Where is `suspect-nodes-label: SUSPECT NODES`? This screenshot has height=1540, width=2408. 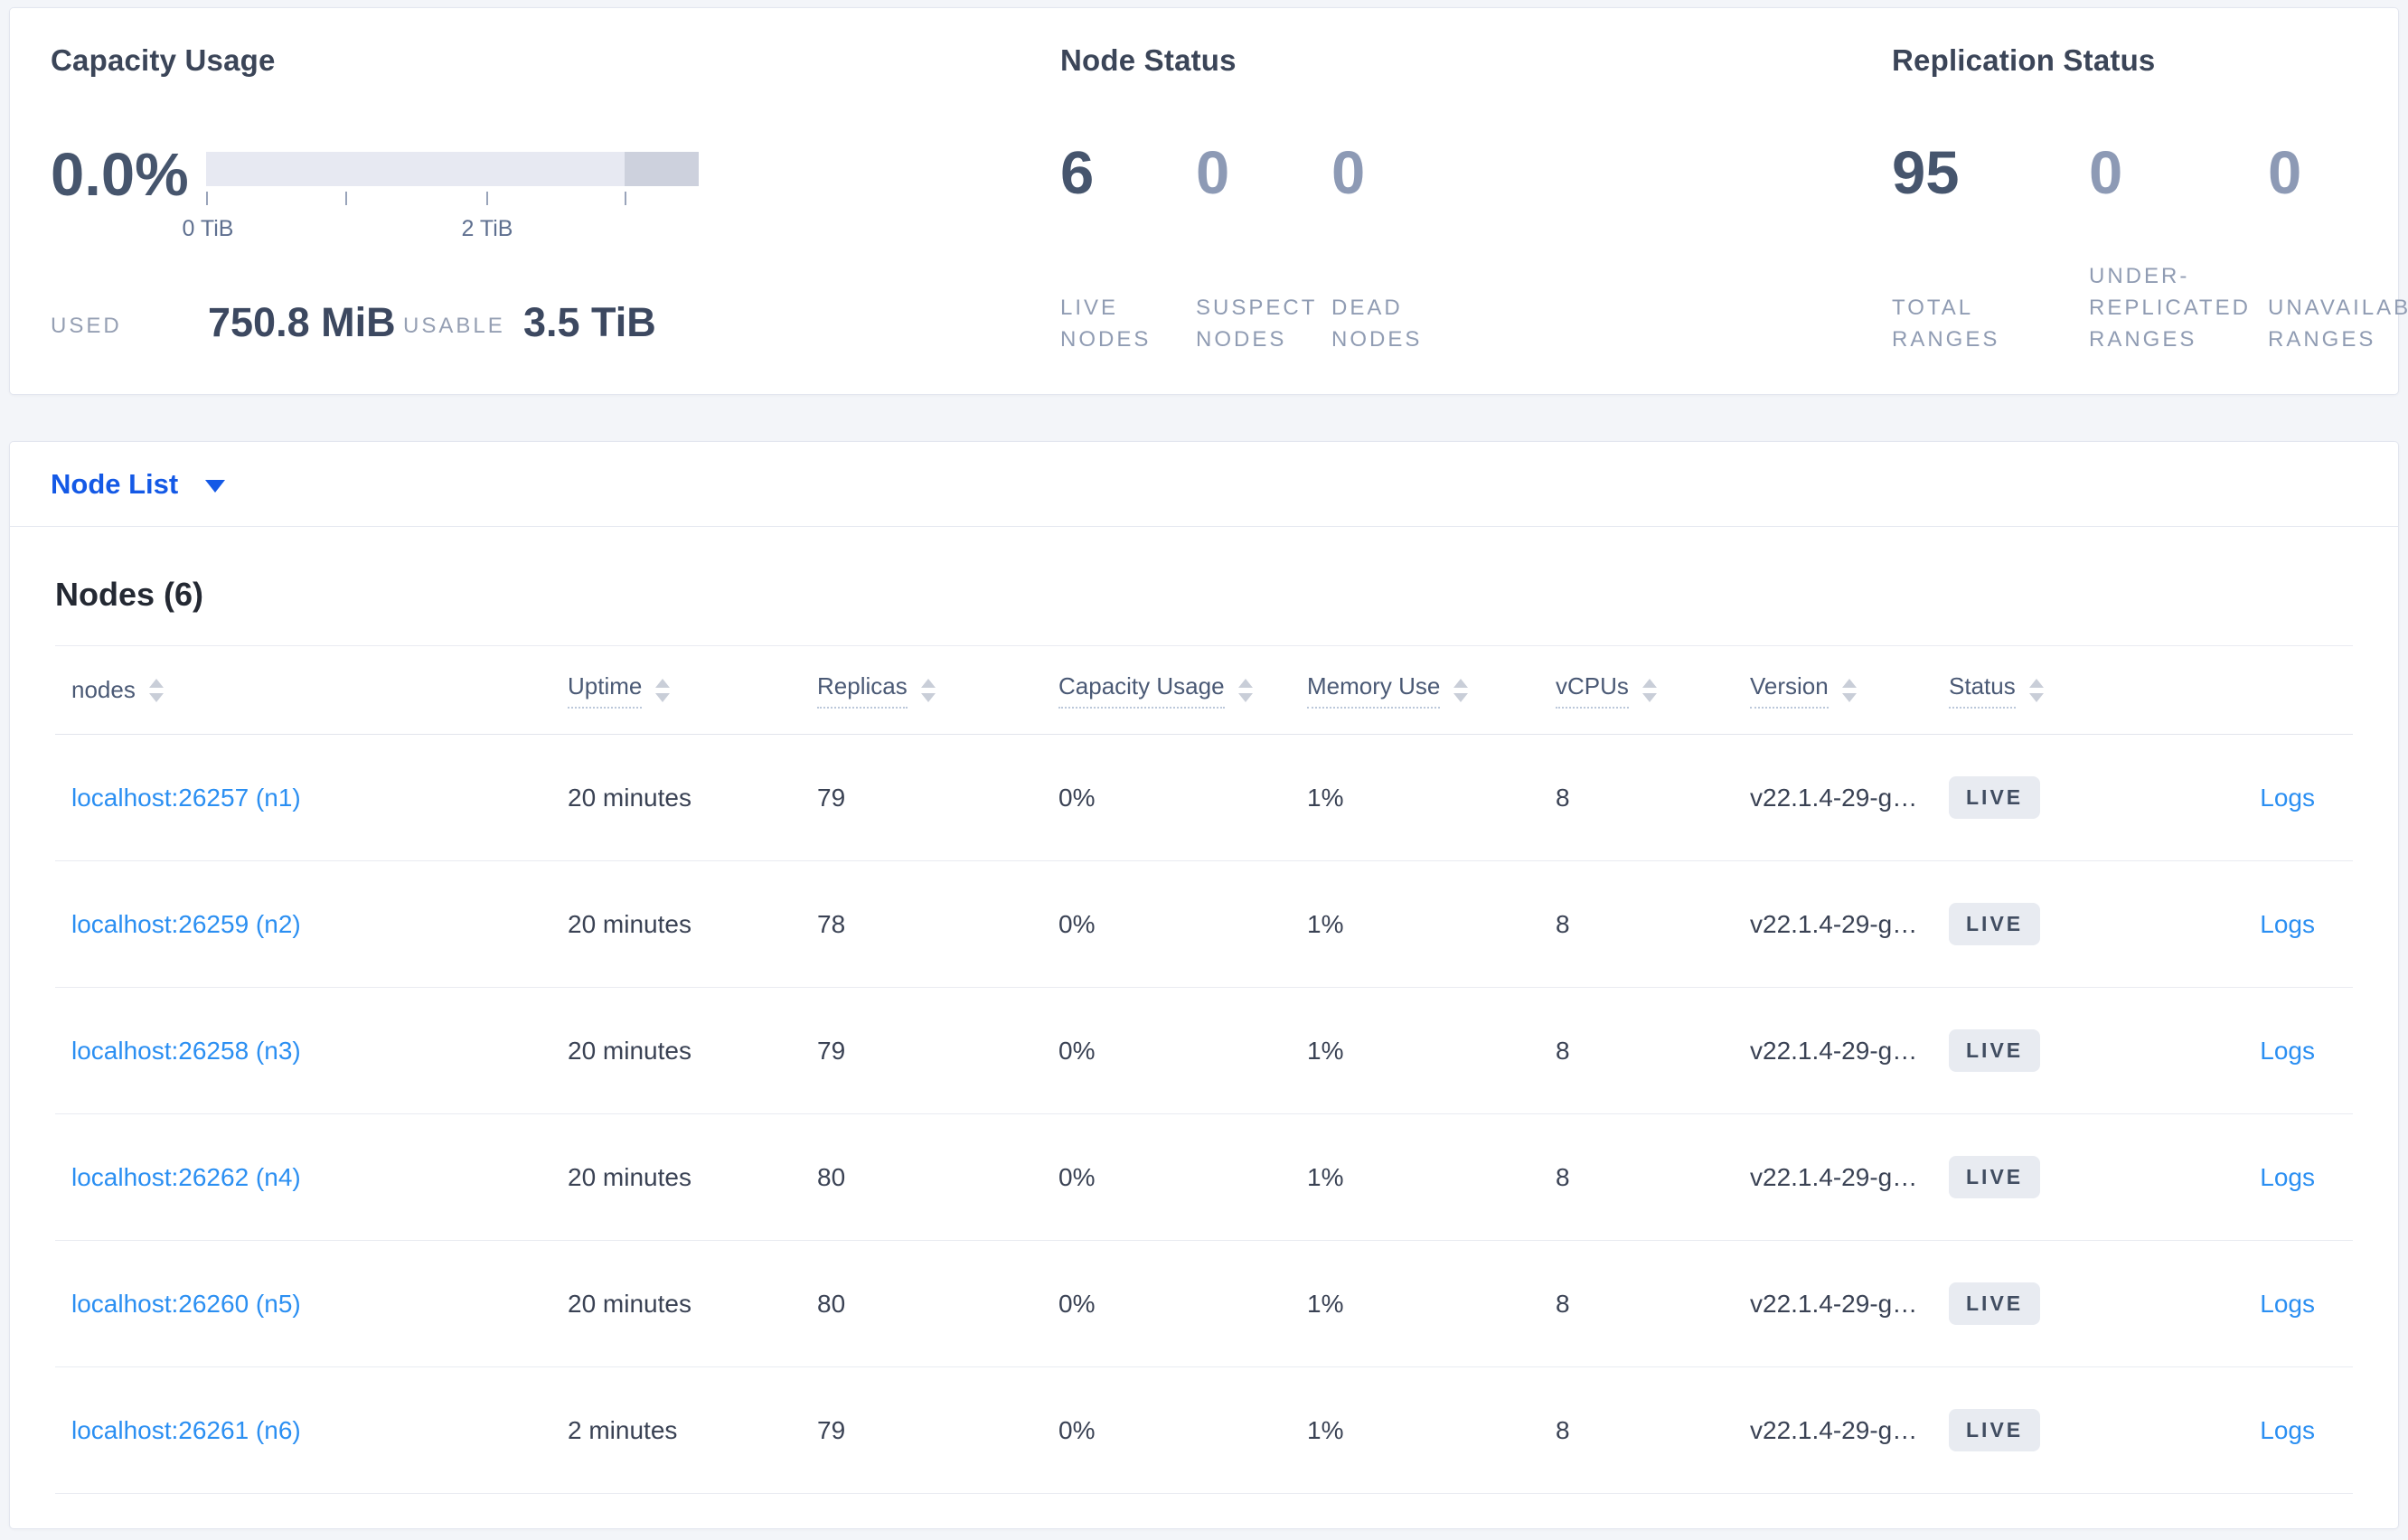
suspect-nodes-label: SUSPECT NODES is located at coordinates (1257, 324).